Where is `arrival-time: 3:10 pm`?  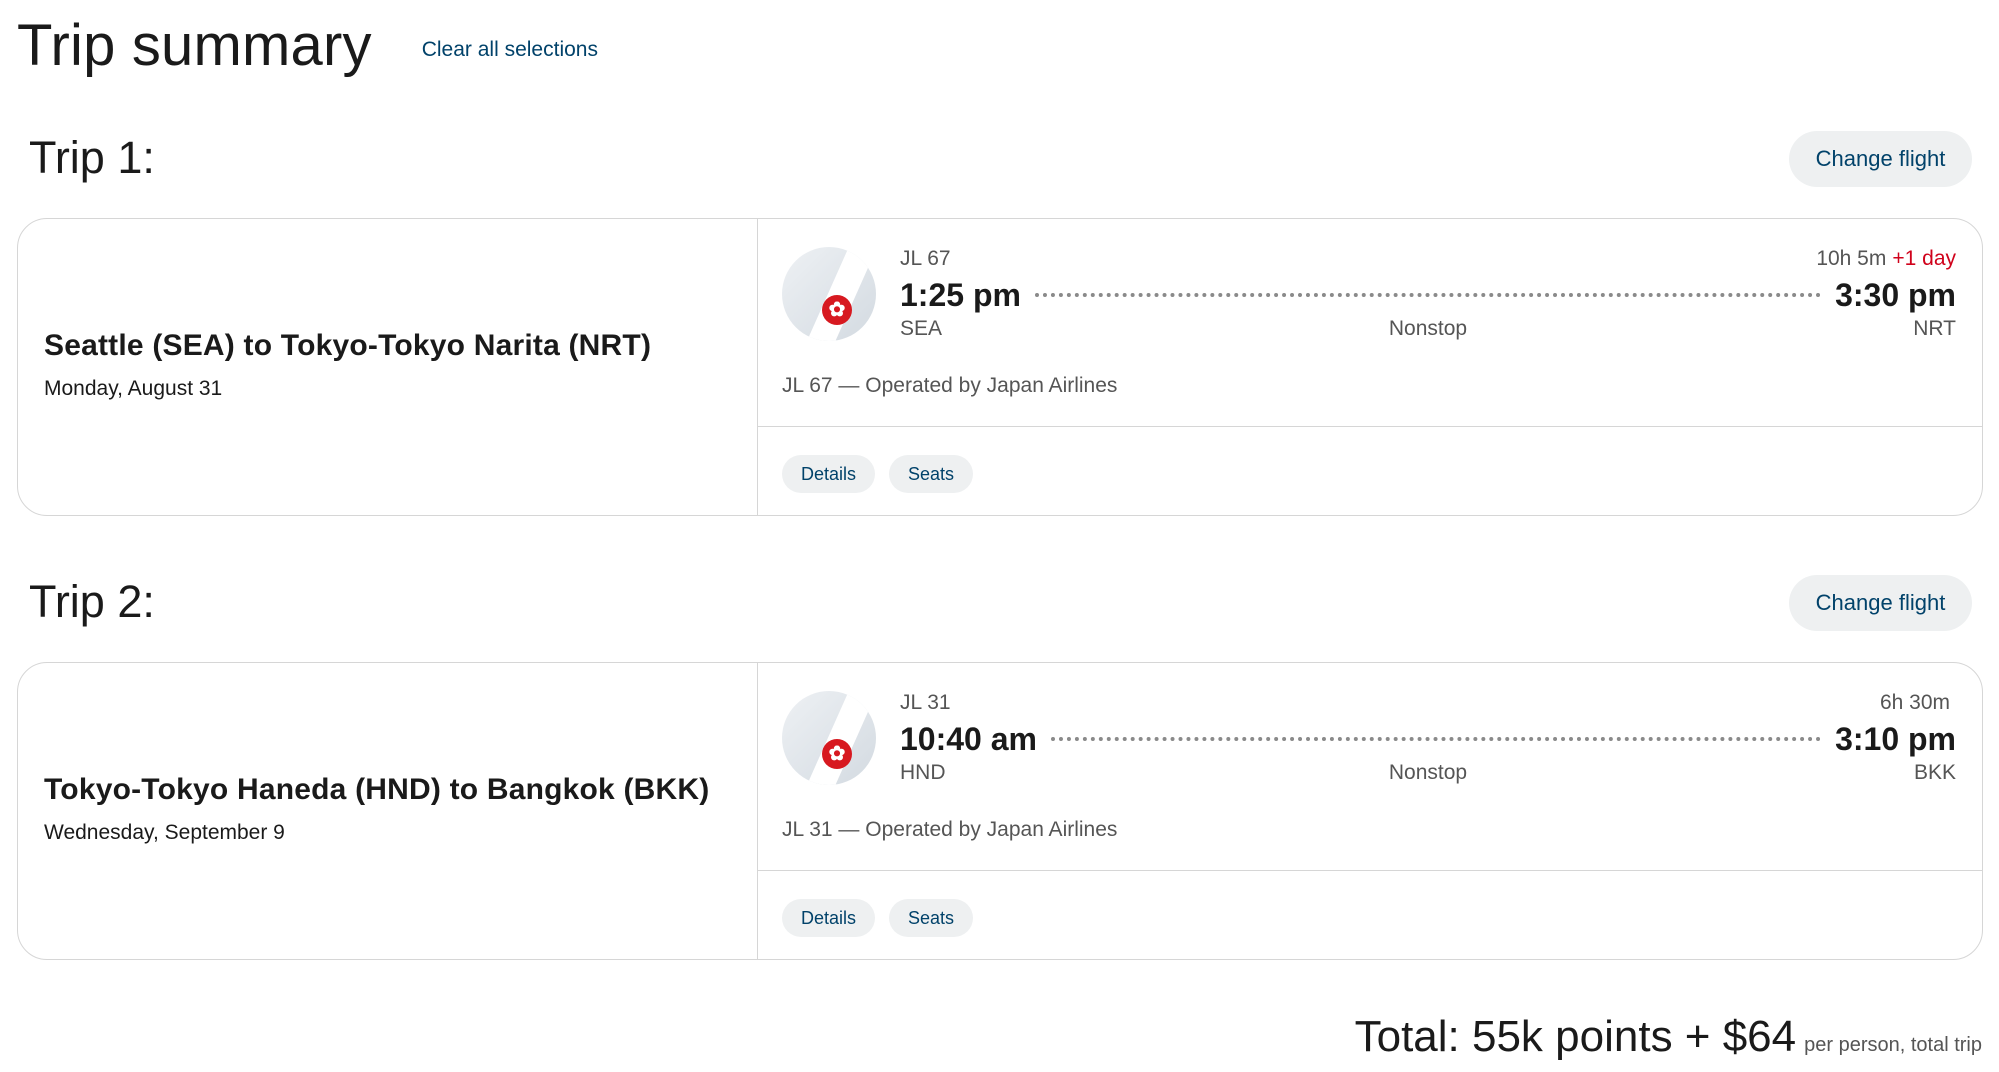
arrival-time: 3:10 pm is located at coordinates (1895, 738).